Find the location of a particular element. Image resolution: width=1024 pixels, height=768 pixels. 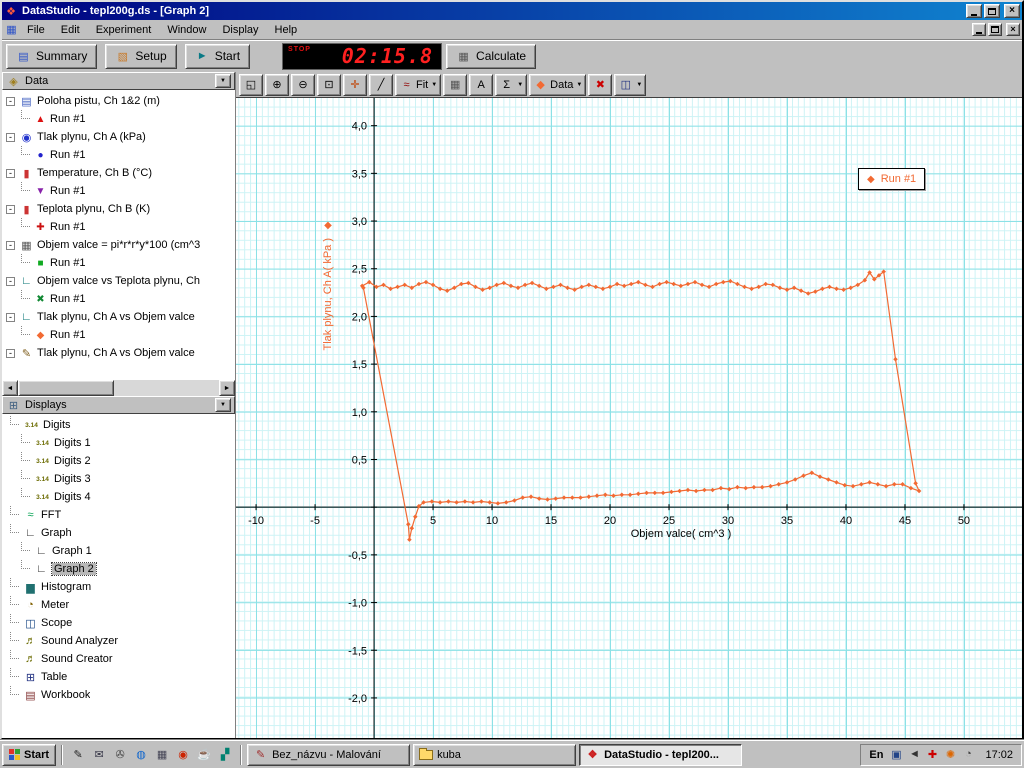

mdi-minimize-button is located at coordinates (979, 29).